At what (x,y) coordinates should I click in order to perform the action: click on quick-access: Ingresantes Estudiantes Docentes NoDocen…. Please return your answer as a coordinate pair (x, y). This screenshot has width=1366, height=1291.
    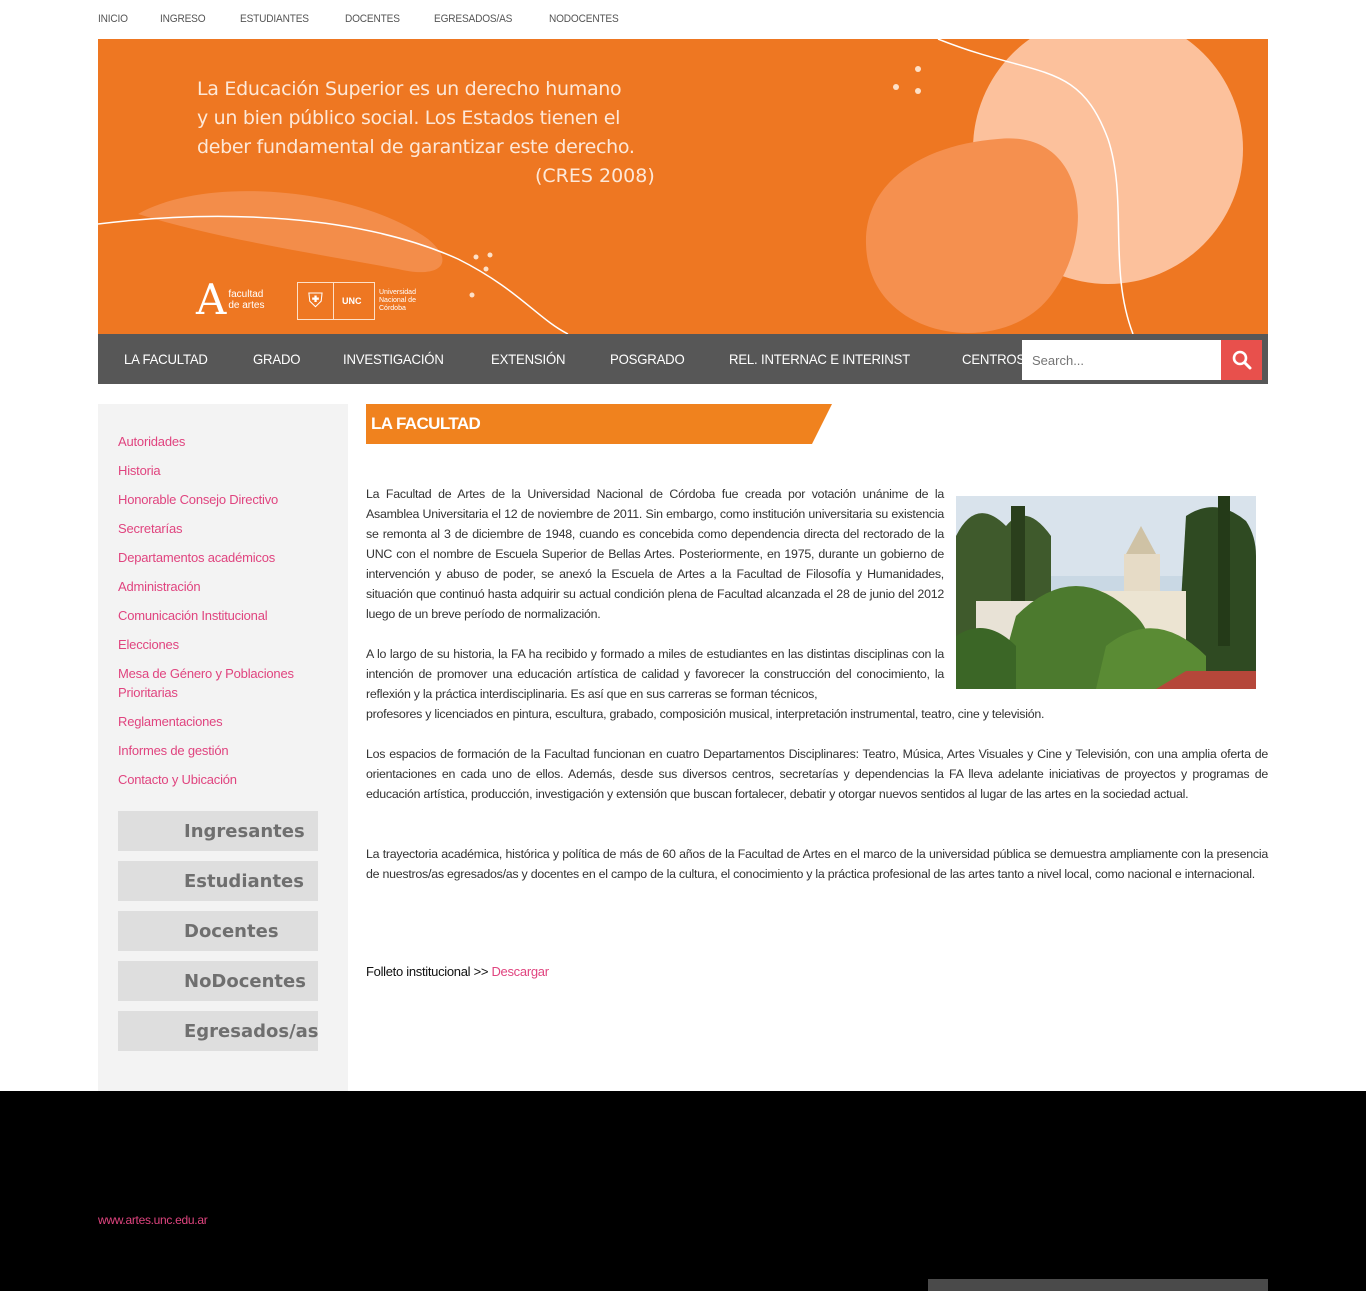
    Looking at the image, I should click on (223, 931).